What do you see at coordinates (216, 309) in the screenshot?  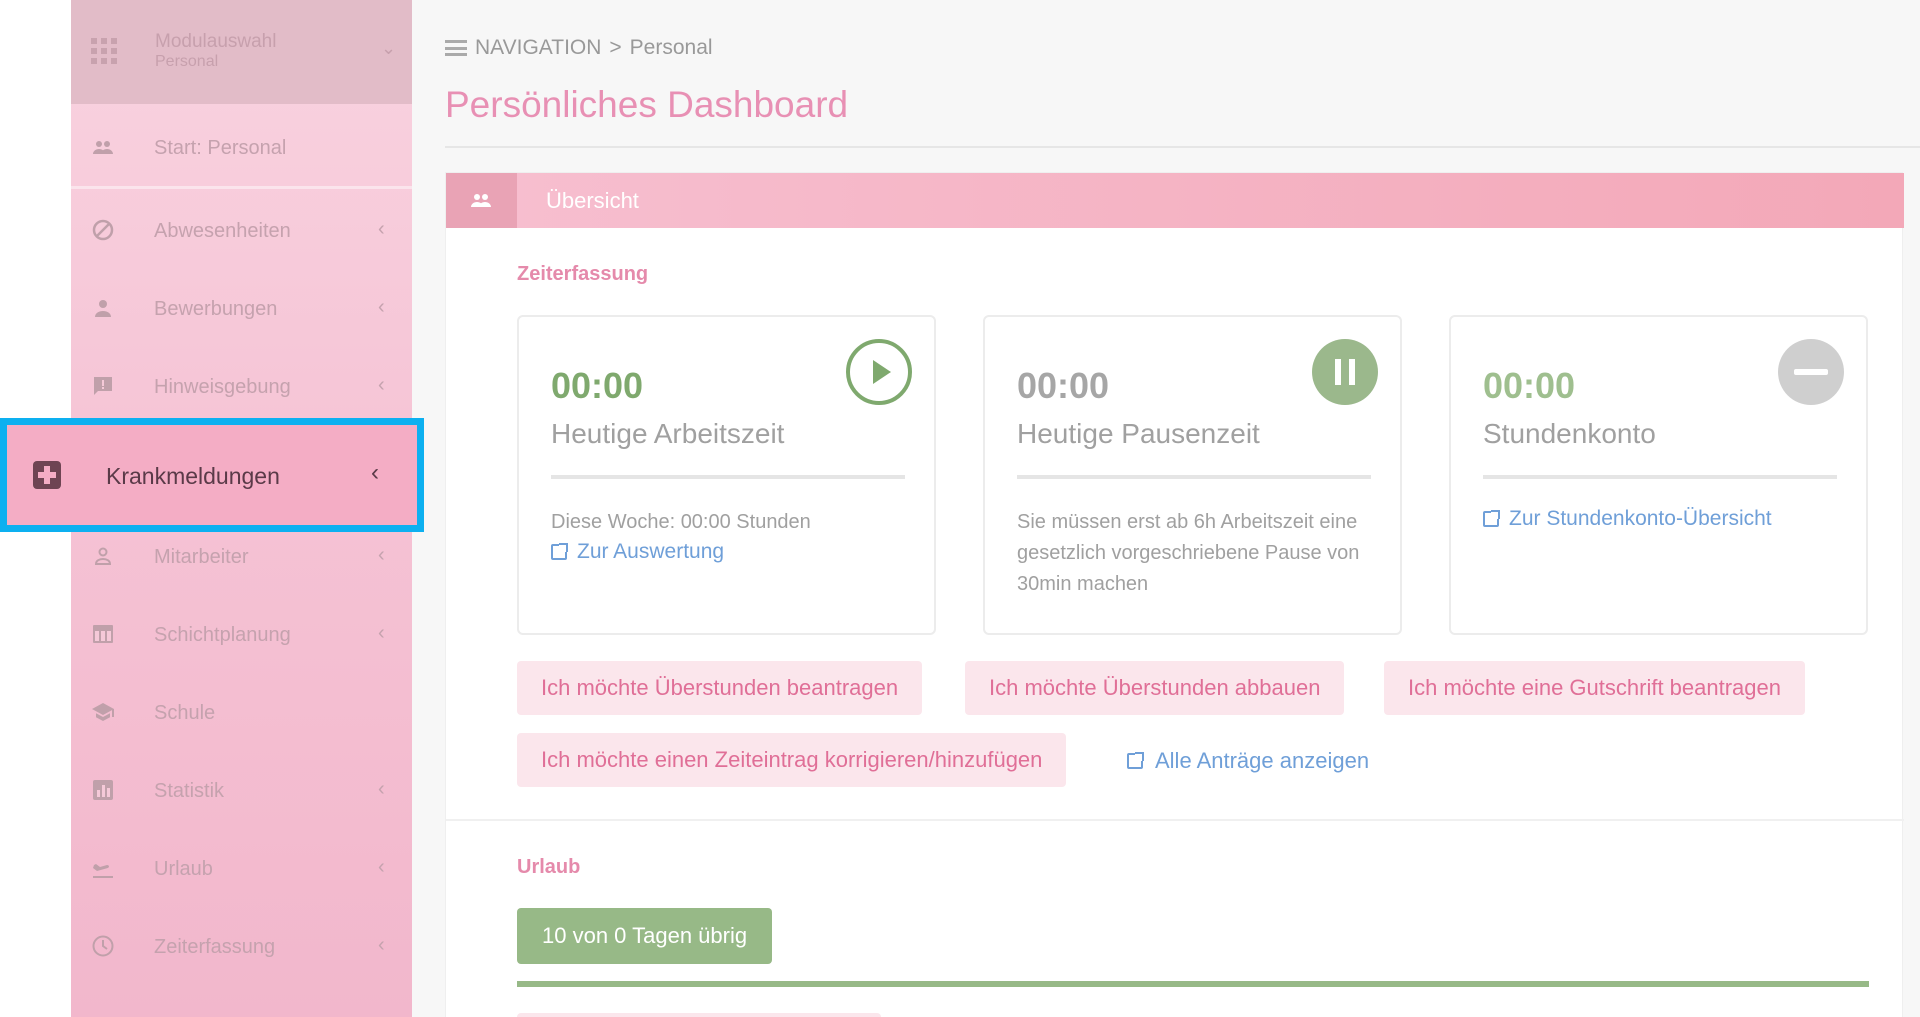 I see `sidebar-item-label: Bewerbungen` at bounding box center [216, 309].